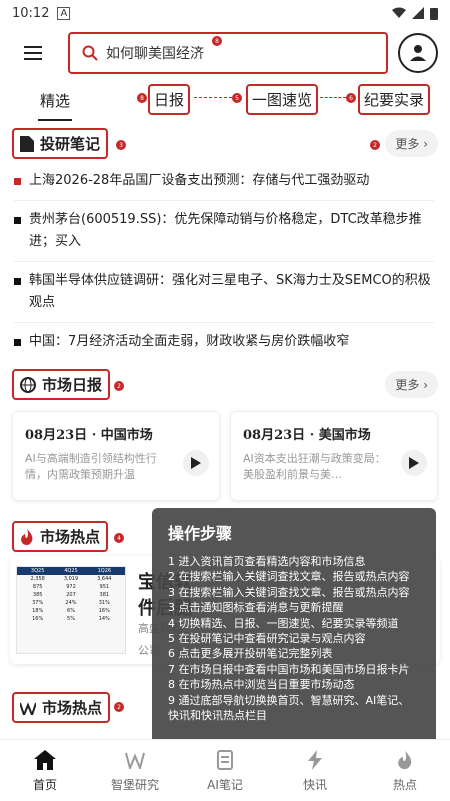  I want to click on menu-button, so click(38, 53).